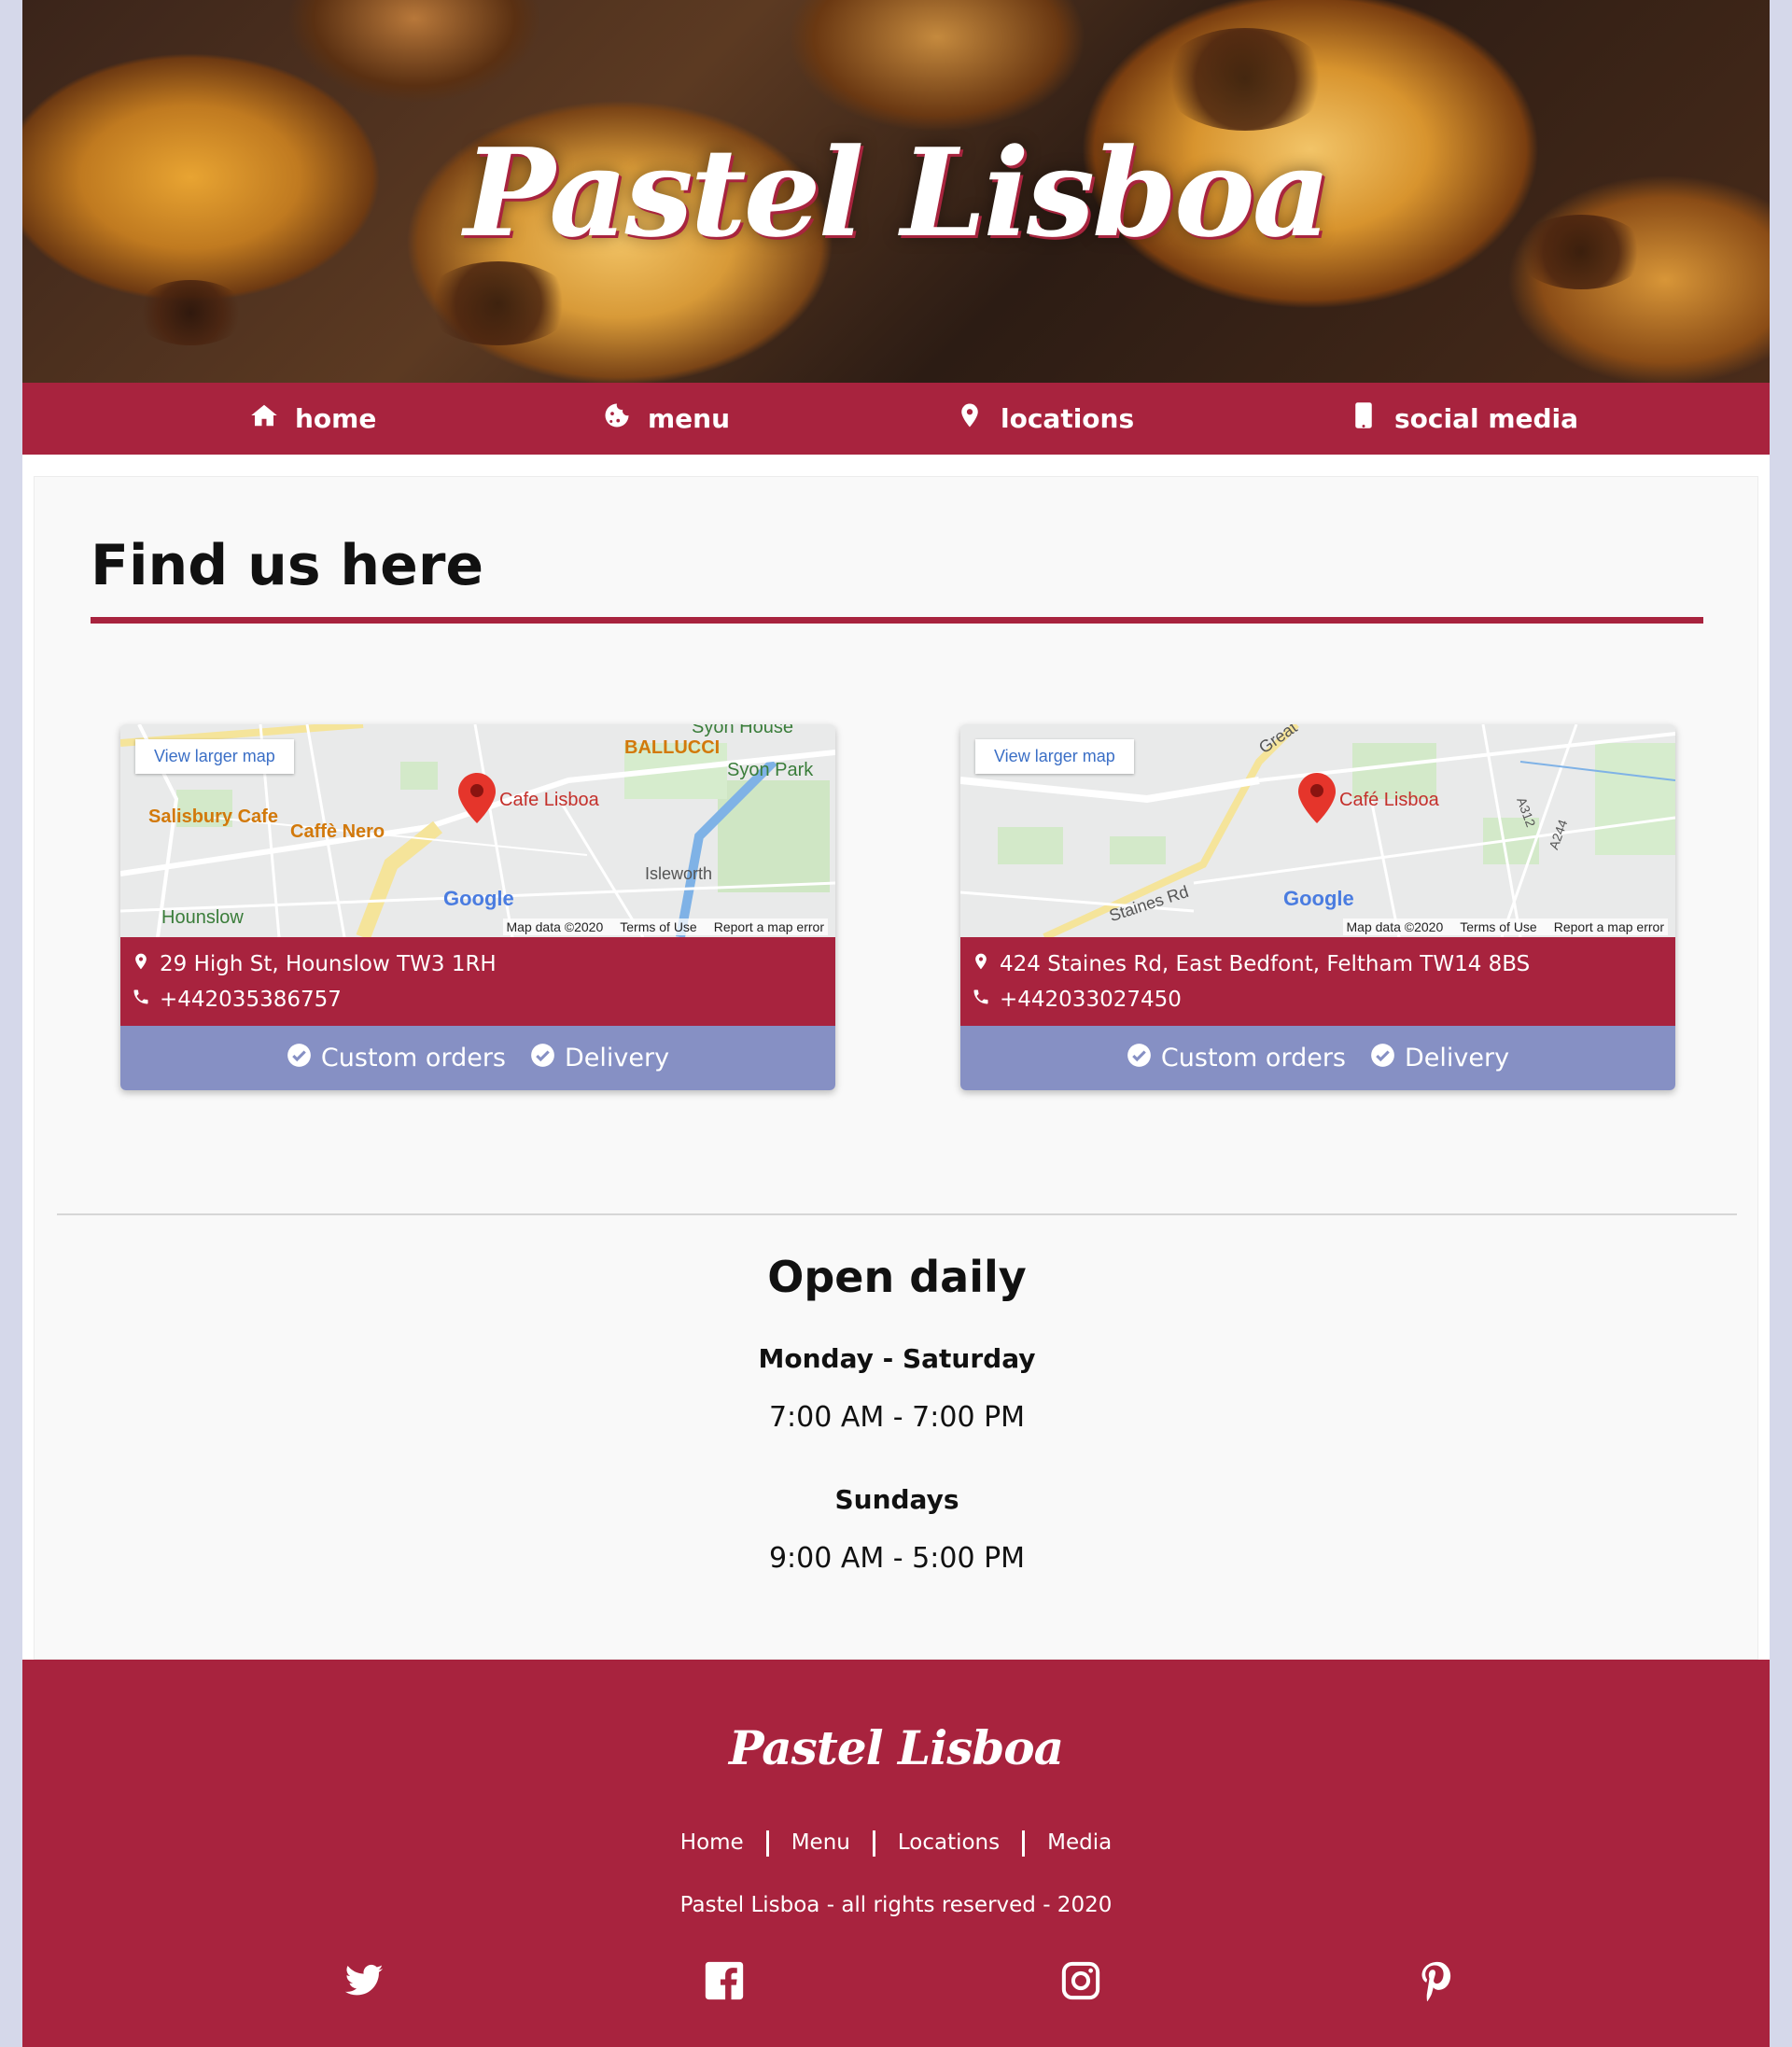 Image resolution: width=1792 pixels, height=2047 pixels. I want to click on nav-social-media: social media, so click(1464, 419).